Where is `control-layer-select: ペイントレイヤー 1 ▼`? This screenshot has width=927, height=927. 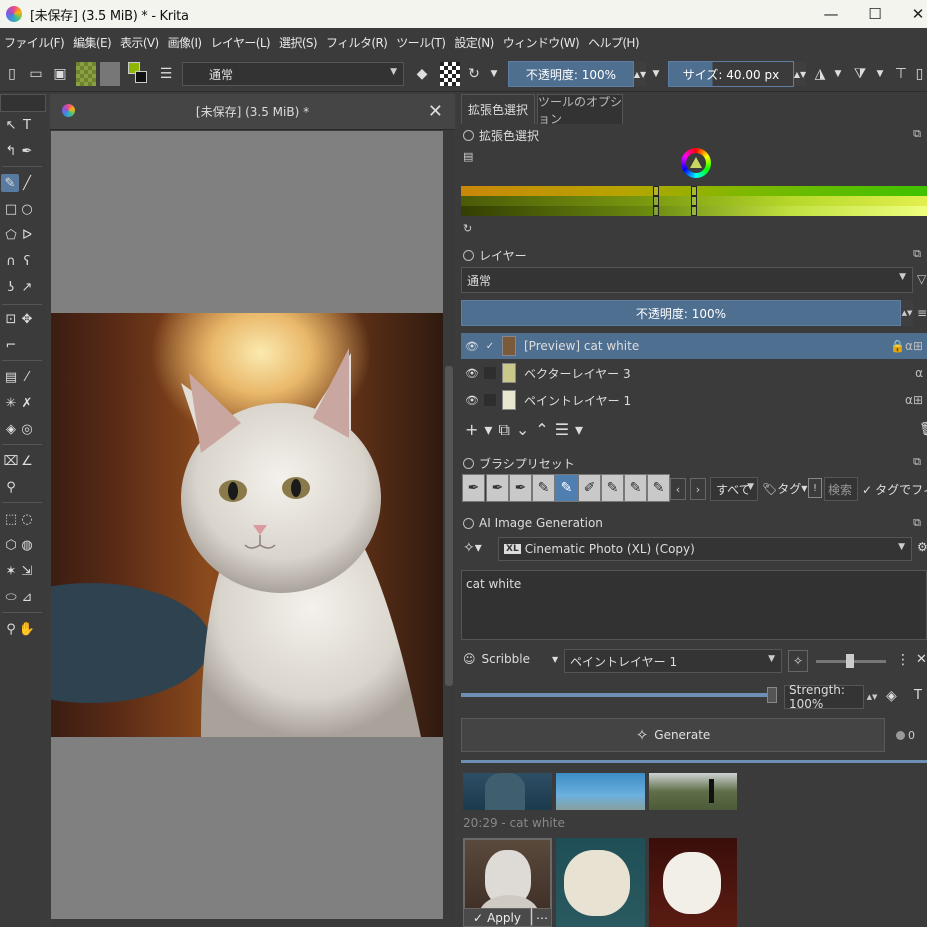
control-layer-select: ペイントレイヤー 1 ▼ is located at coordinates (673, 661).